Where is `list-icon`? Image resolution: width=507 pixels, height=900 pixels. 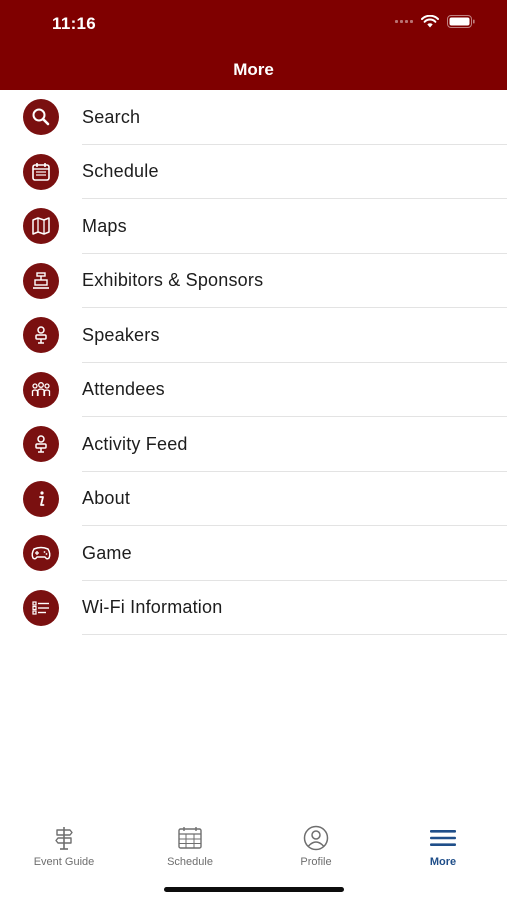 list-icon is located at coordinates (41, 607).